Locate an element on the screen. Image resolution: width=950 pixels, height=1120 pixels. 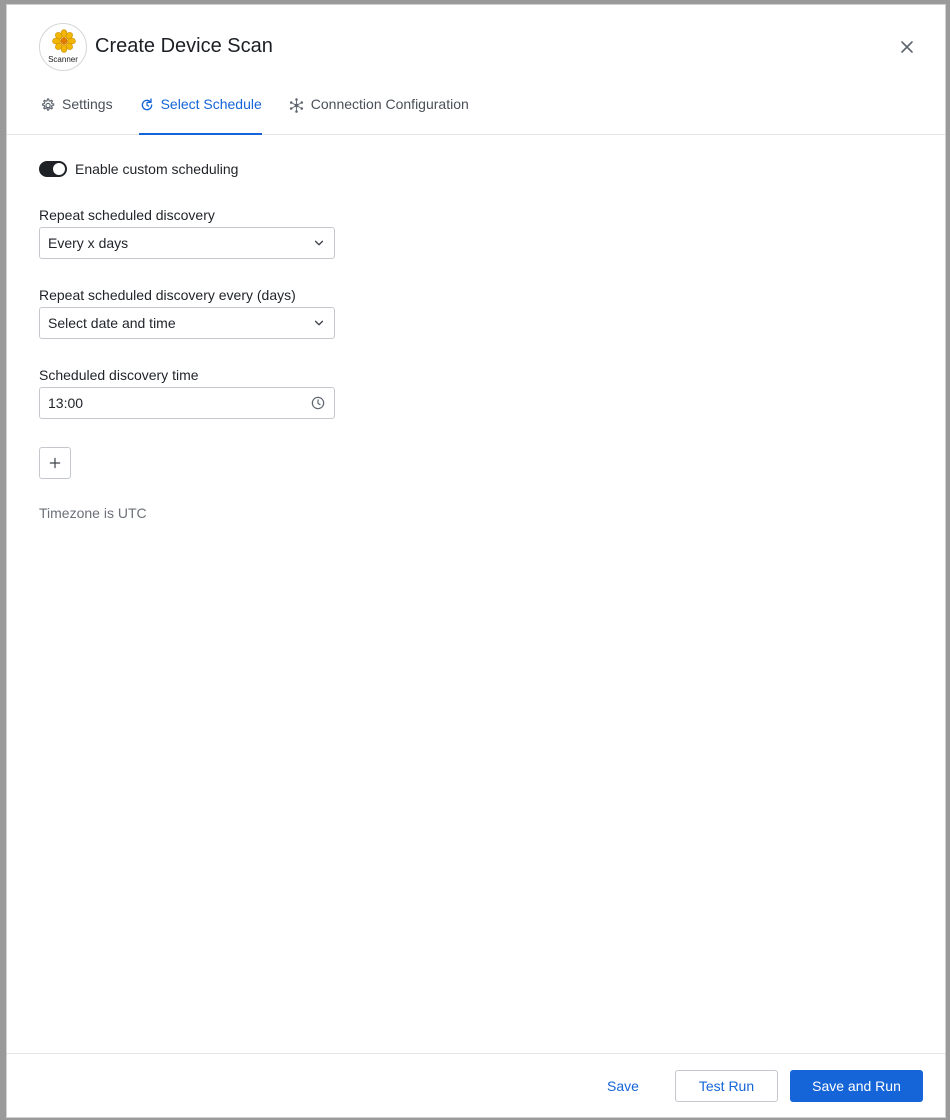
repeat-every-select-value: Select date and time is located at coordinates (112, 323).